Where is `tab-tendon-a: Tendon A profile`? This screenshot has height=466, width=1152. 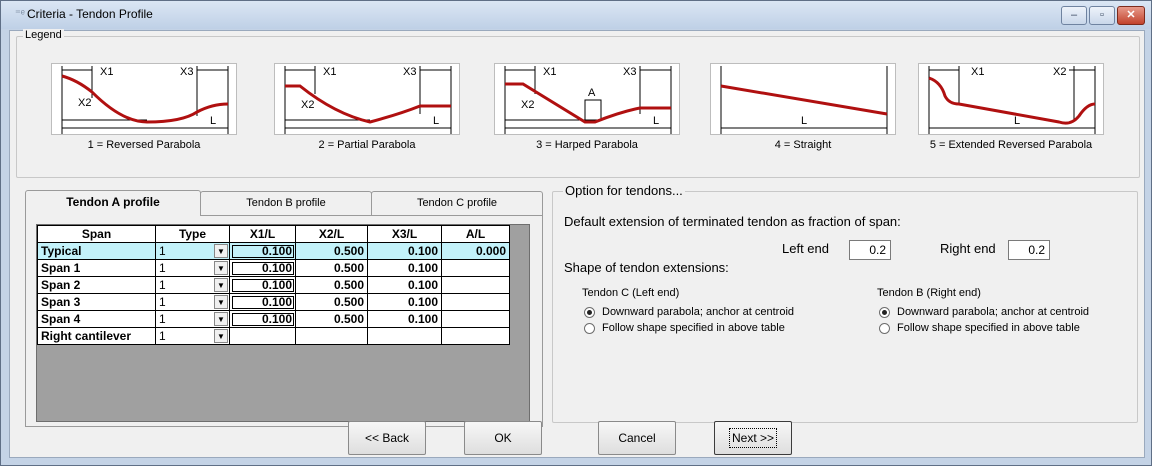
tab-tendon-a: Tendon A profile is located at coordinates (113, 203).